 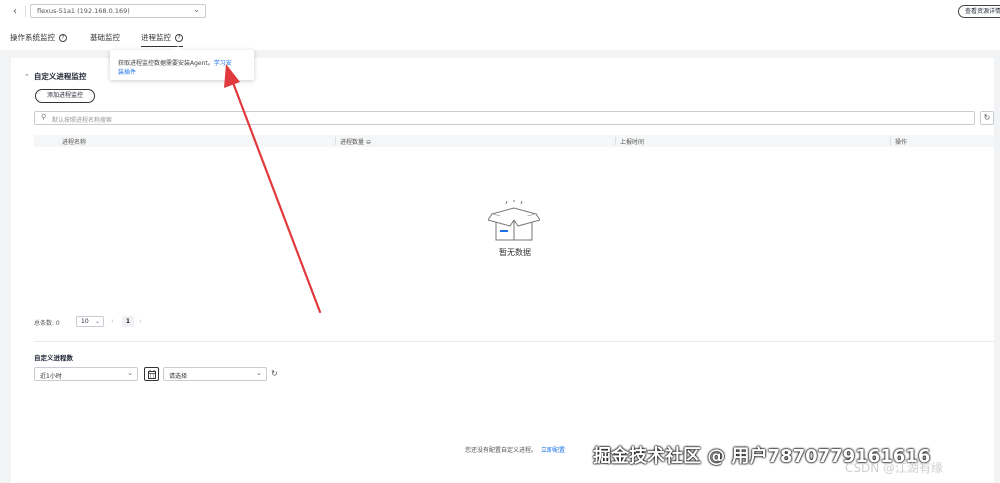 I want to click on tooltip-message: 获取进程监控数据需要安装Agent。, so click(x=166, y=63).